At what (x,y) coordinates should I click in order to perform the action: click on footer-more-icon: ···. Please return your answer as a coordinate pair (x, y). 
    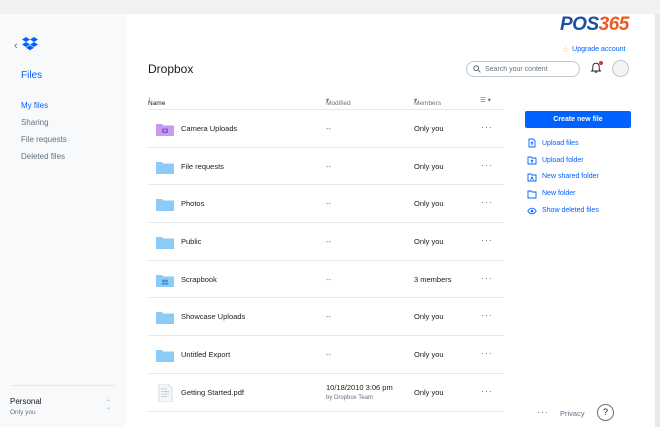
    Looking at the image, I should click on (543, 412).